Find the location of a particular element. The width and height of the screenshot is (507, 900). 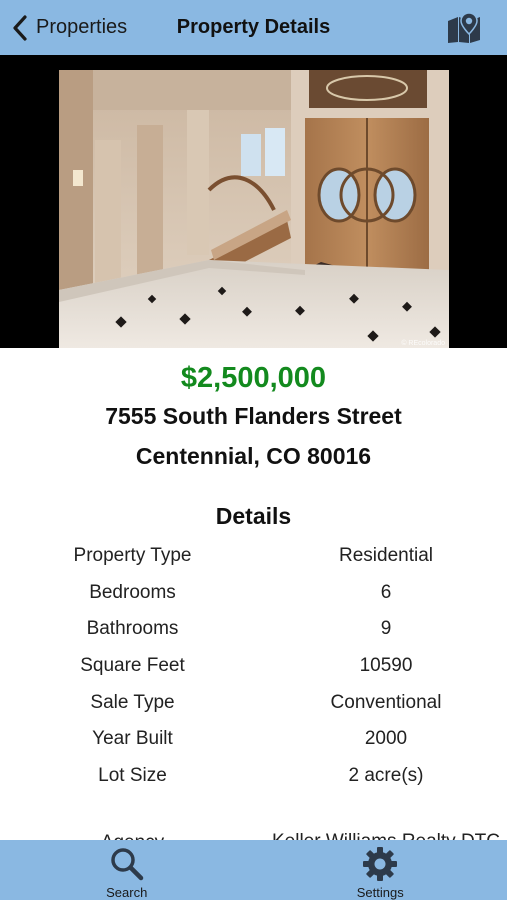

detail-key: Agency is located at coordinates (132, 836).